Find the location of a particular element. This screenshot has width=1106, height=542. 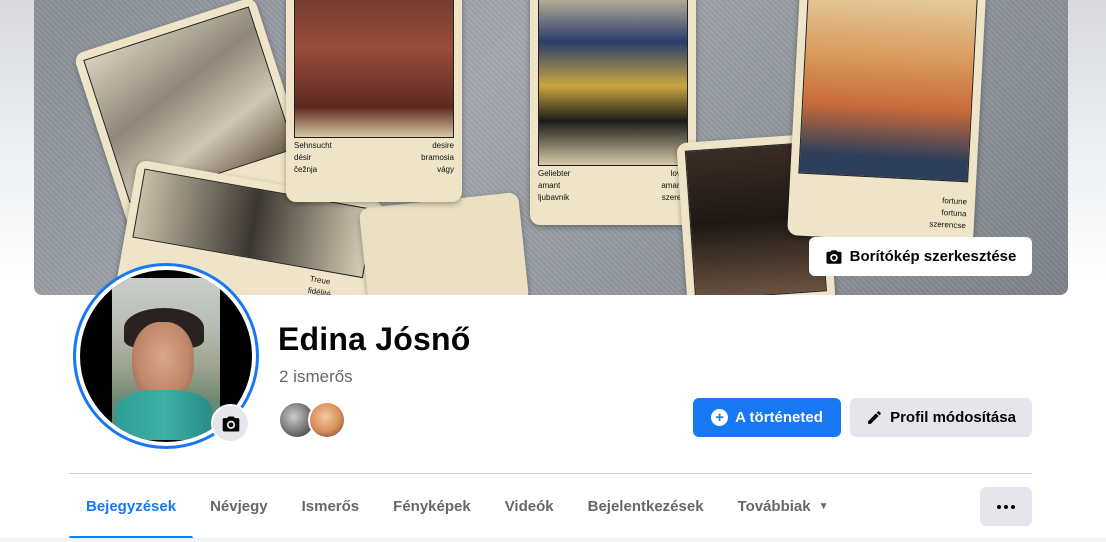

add-story-label: A történeted is located at coordinates (779, 417).